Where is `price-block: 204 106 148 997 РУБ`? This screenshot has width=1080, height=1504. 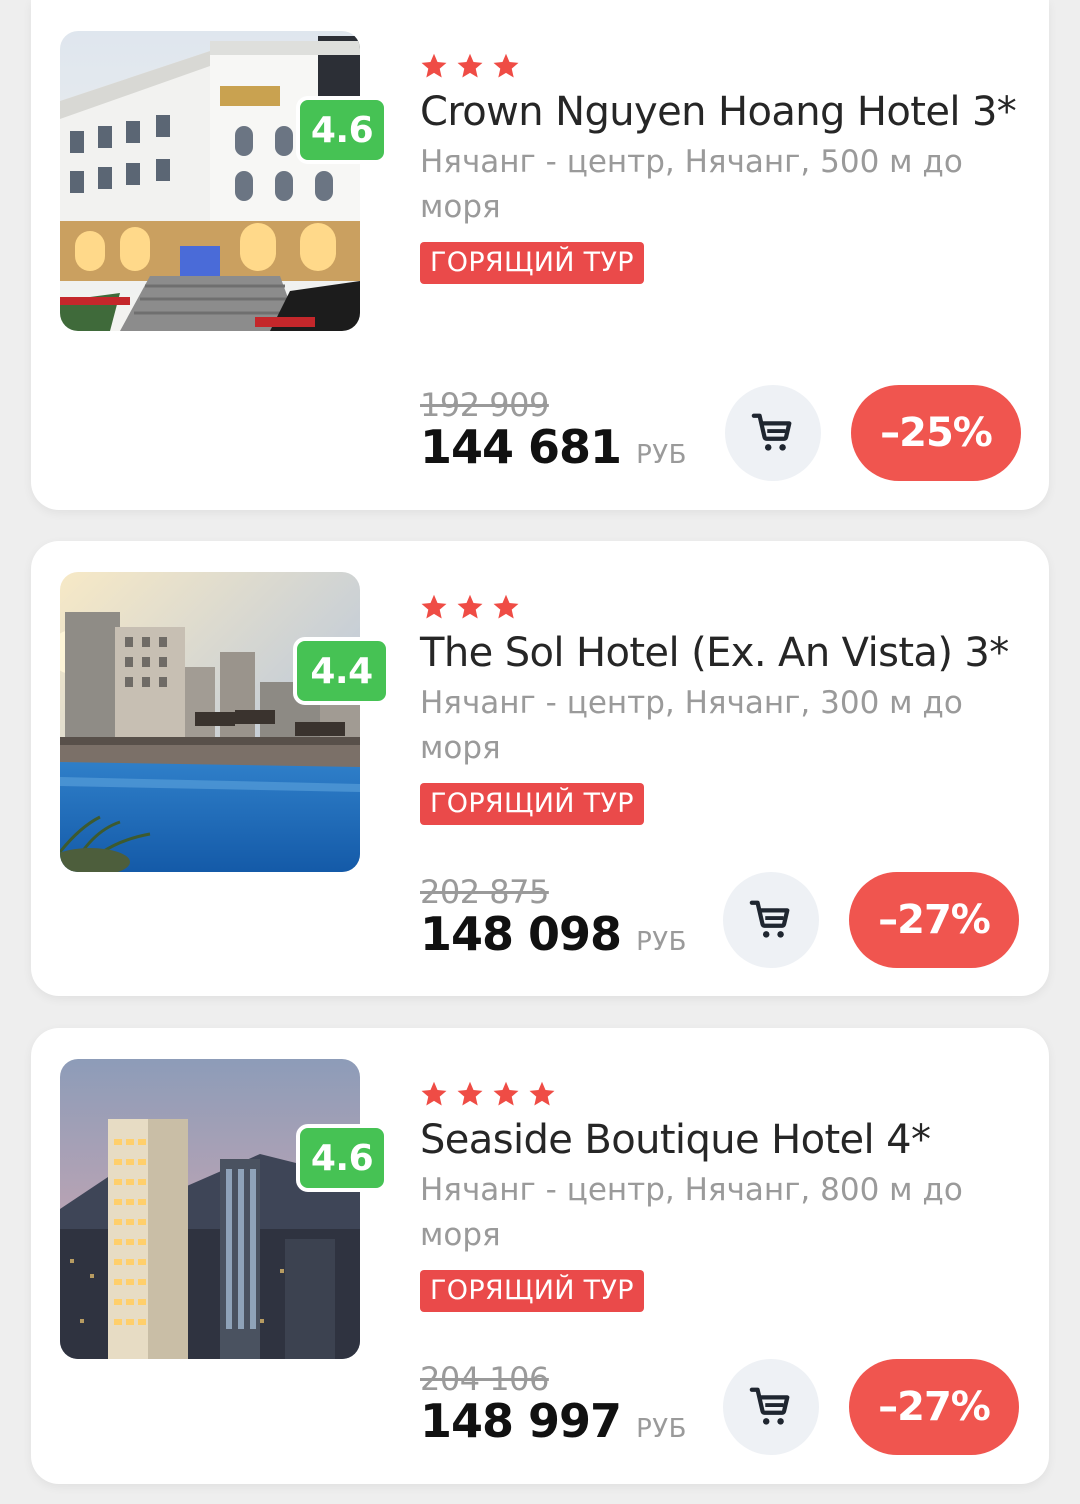
price-block: 204 106 148 997 РУБ is located at coordinates (570, 1408).